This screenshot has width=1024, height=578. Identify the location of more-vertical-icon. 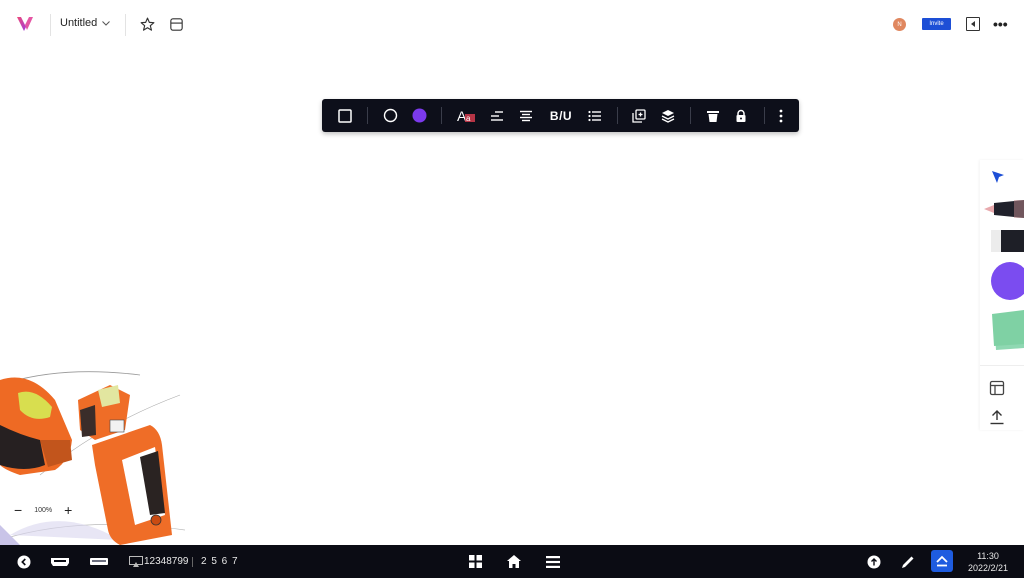
(781, 115).